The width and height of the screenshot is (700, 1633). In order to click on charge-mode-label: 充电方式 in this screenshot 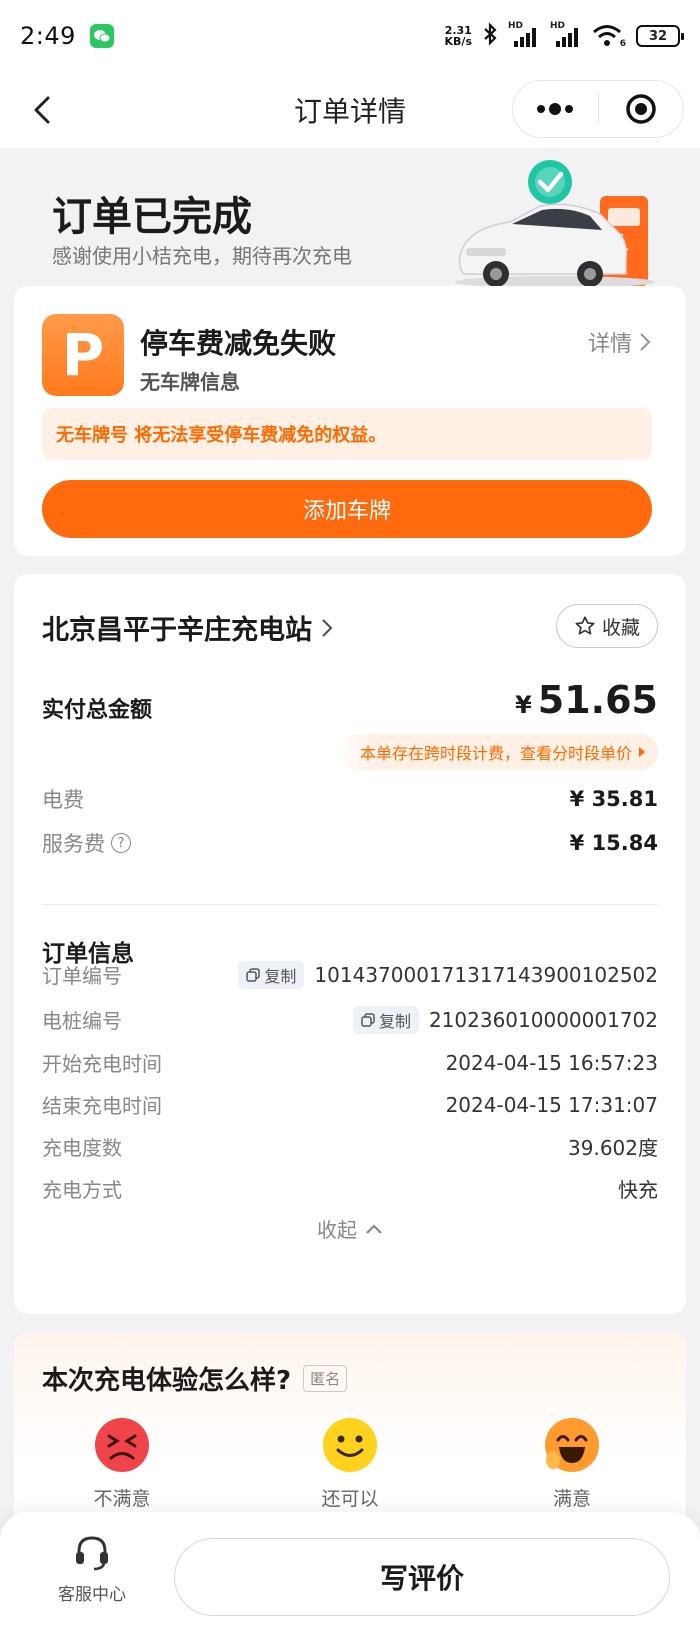, I will do `click(82, 1190)`.